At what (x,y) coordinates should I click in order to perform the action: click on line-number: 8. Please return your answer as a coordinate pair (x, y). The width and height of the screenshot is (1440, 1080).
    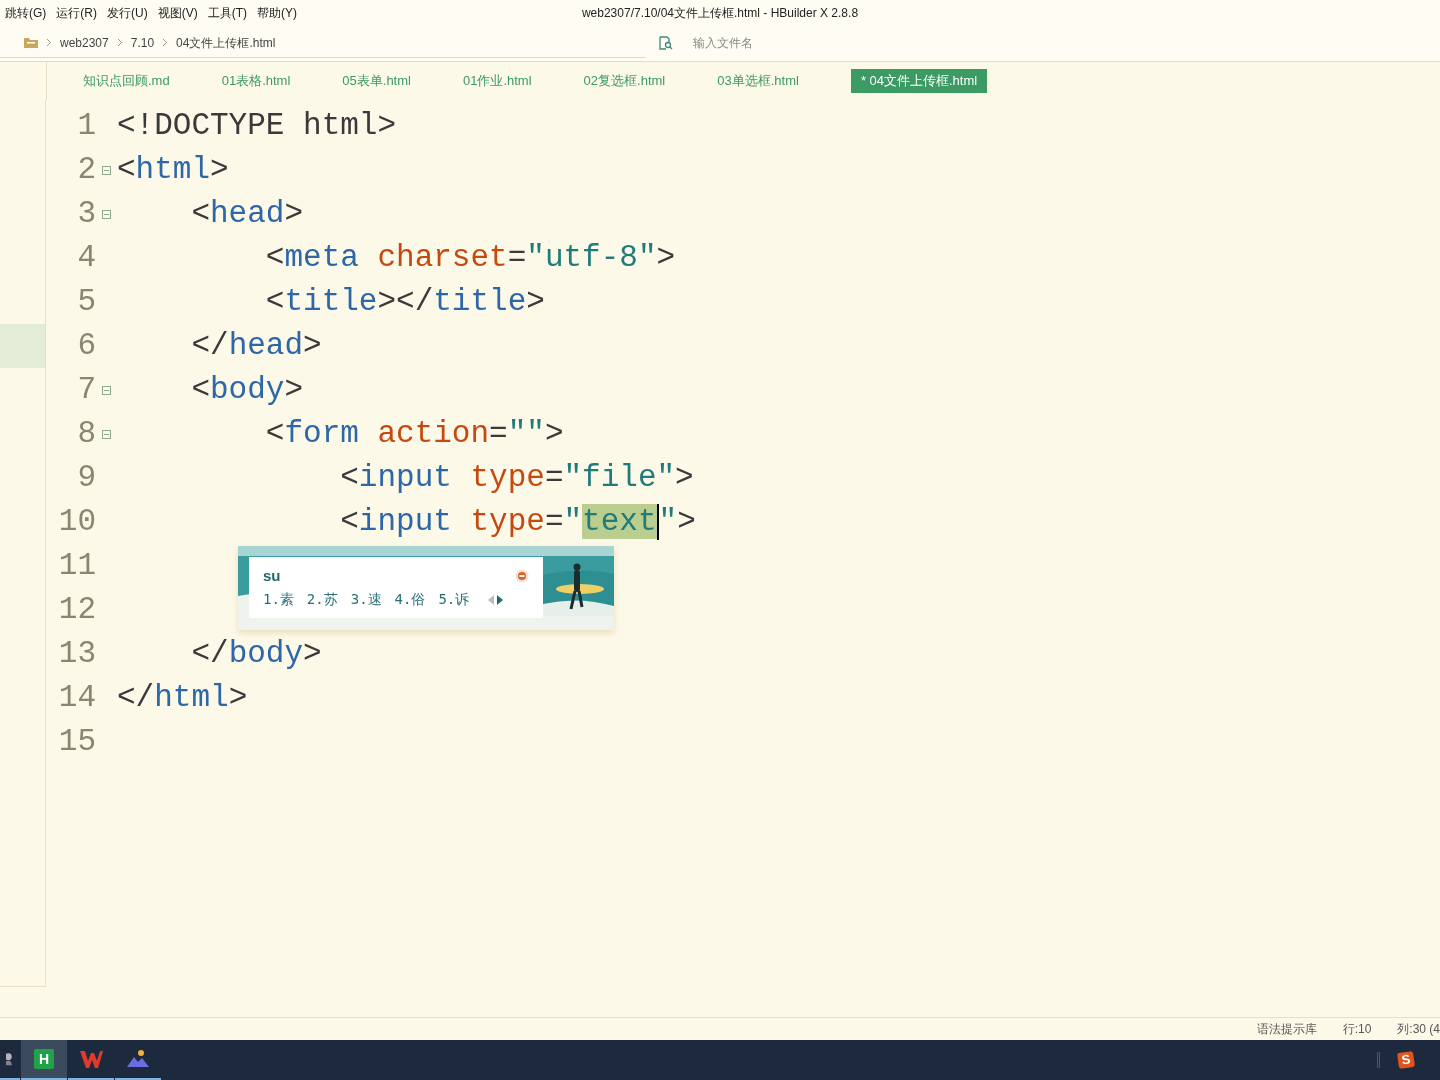
    Looking at the image, I should click on (86, 434).